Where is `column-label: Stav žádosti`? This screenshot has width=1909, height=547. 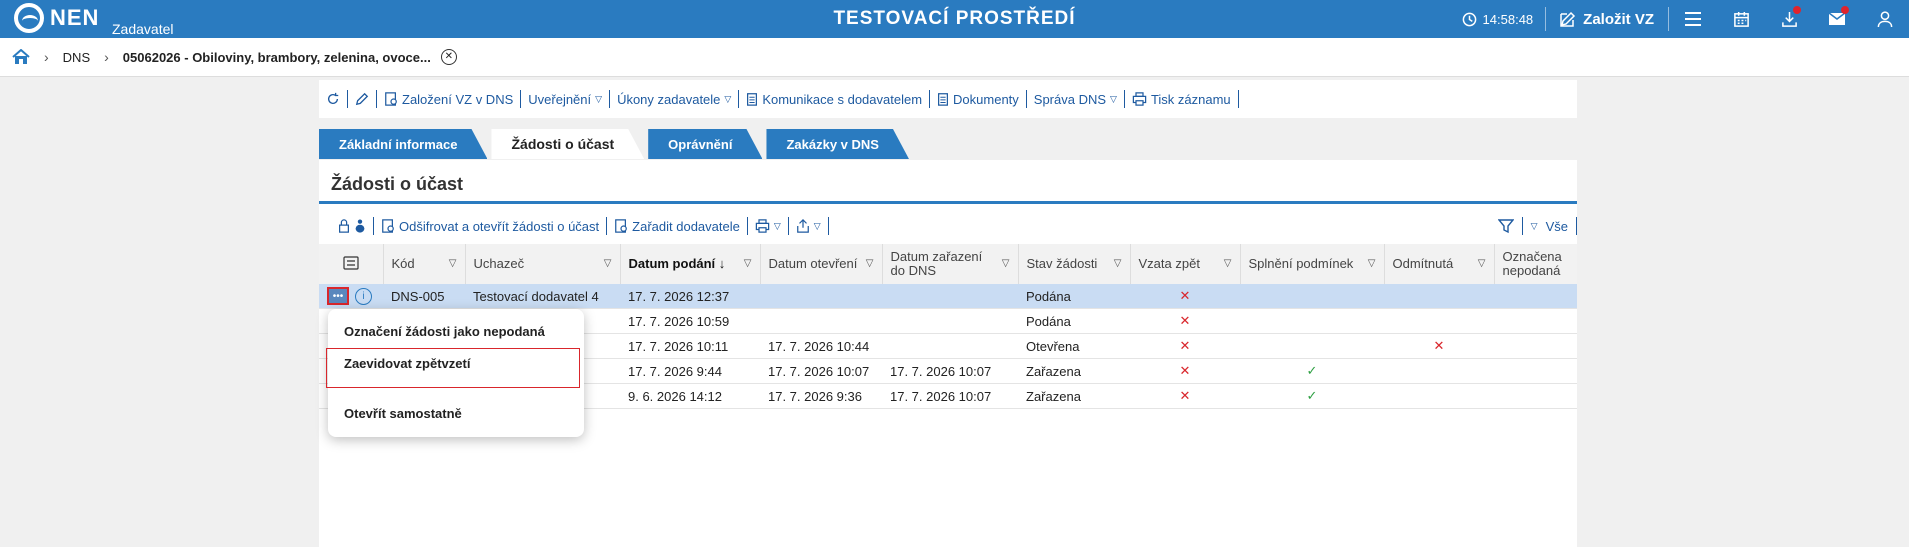 column-label: Stav žádosti is located at coordinates (1062, 263).